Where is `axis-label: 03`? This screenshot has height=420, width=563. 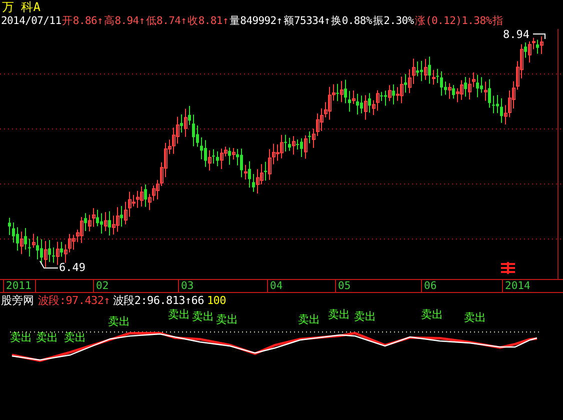 axis-label: 03 is located at coordinates (187, 286).